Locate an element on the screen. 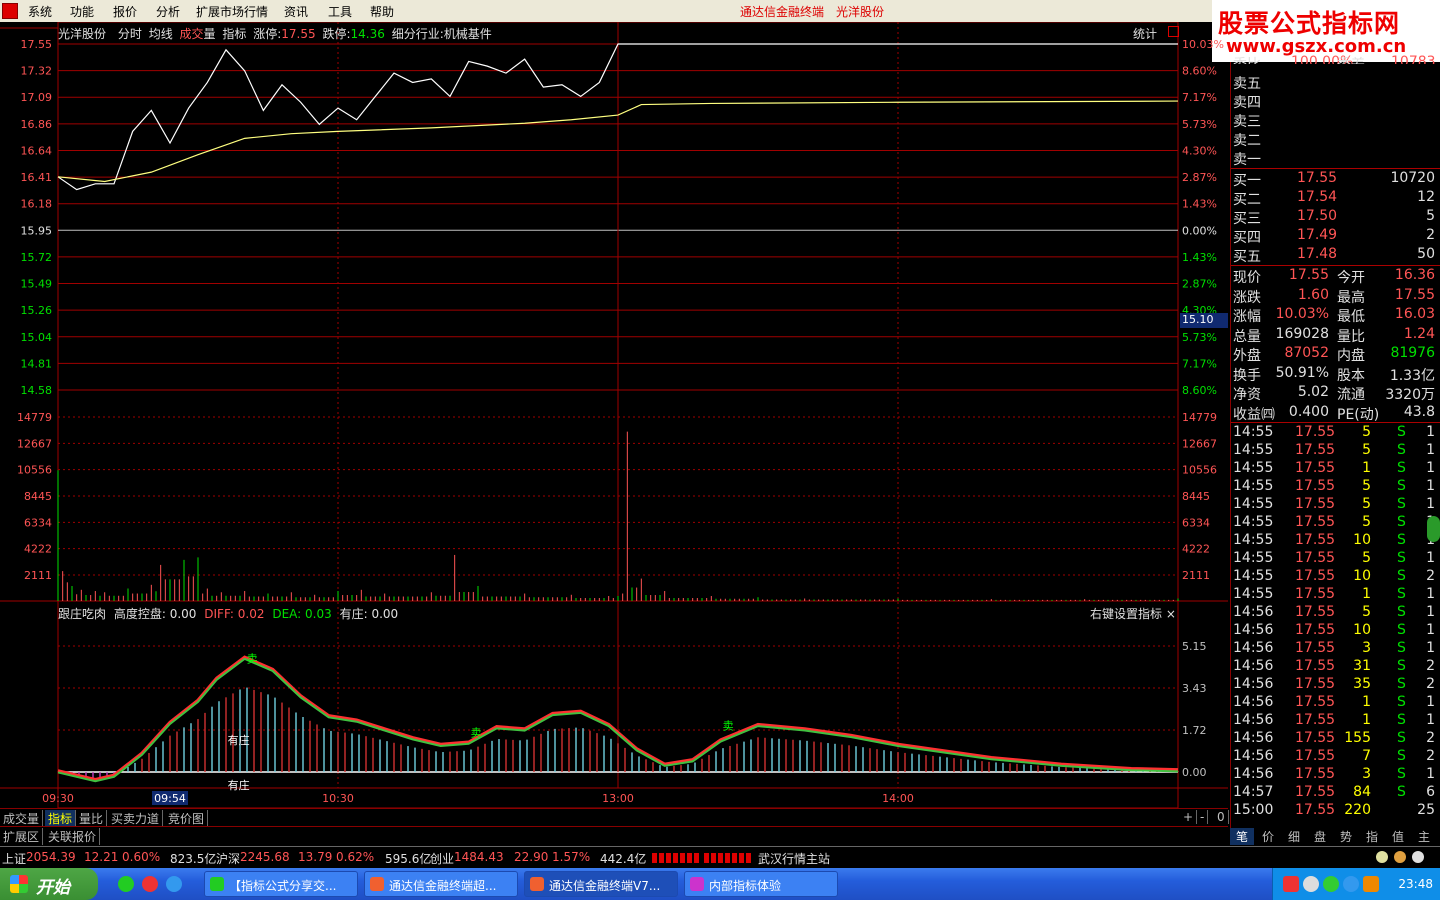  pct-tick-label: 1.43% is located at coordinates (1199, 257).